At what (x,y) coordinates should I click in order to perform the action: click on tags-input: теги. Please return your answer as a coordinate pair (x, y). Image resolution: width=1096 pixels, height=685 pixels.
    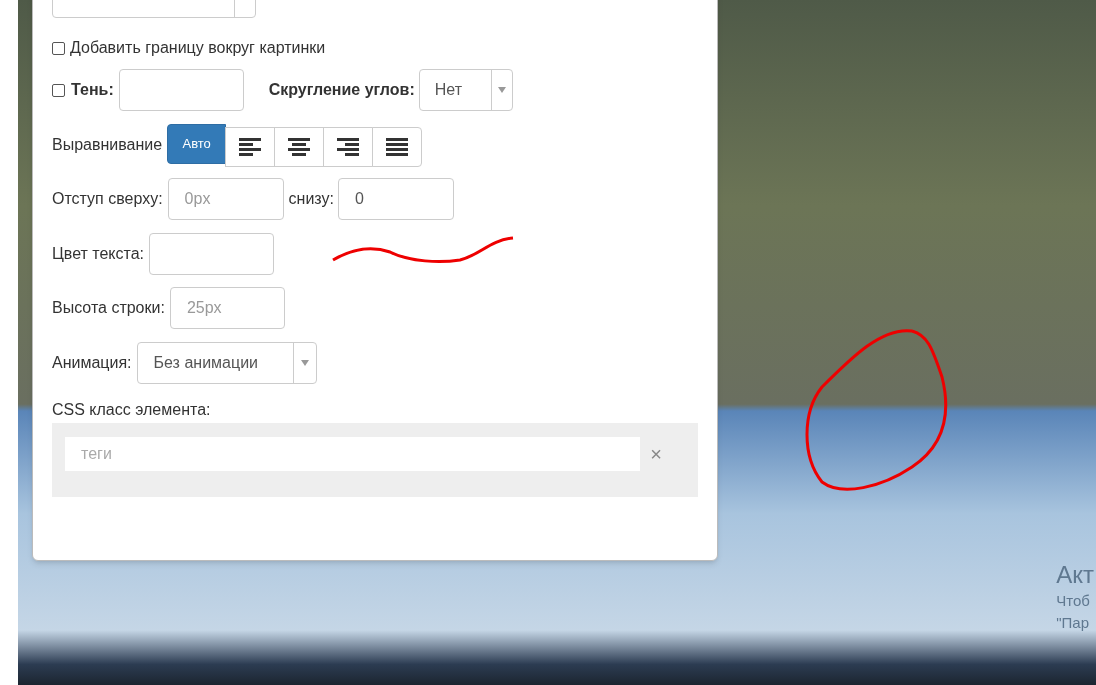
    Looking at the image, I should click on (353, 454).